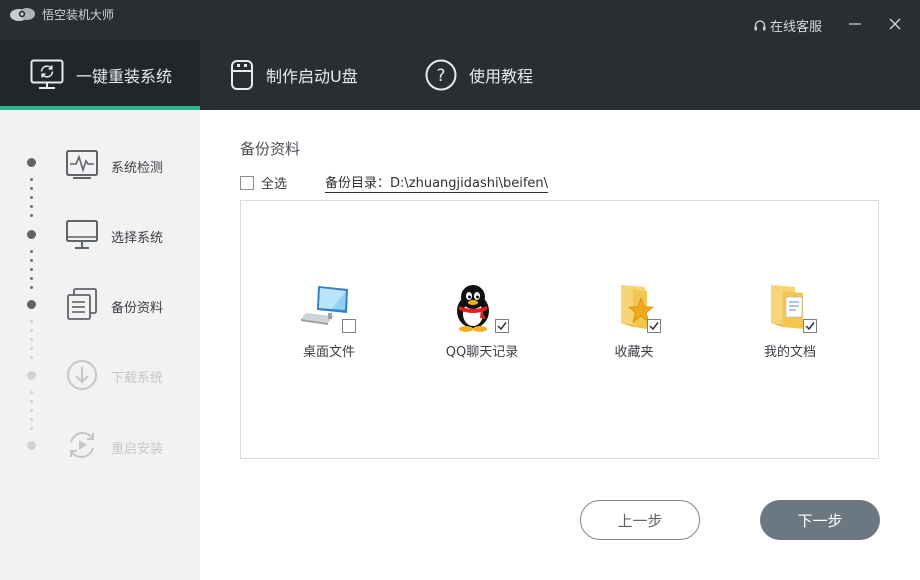 This screenshot has width=920, height=580. I want to click on tab-tutorial: ? 使用教程, so click(479, 75).